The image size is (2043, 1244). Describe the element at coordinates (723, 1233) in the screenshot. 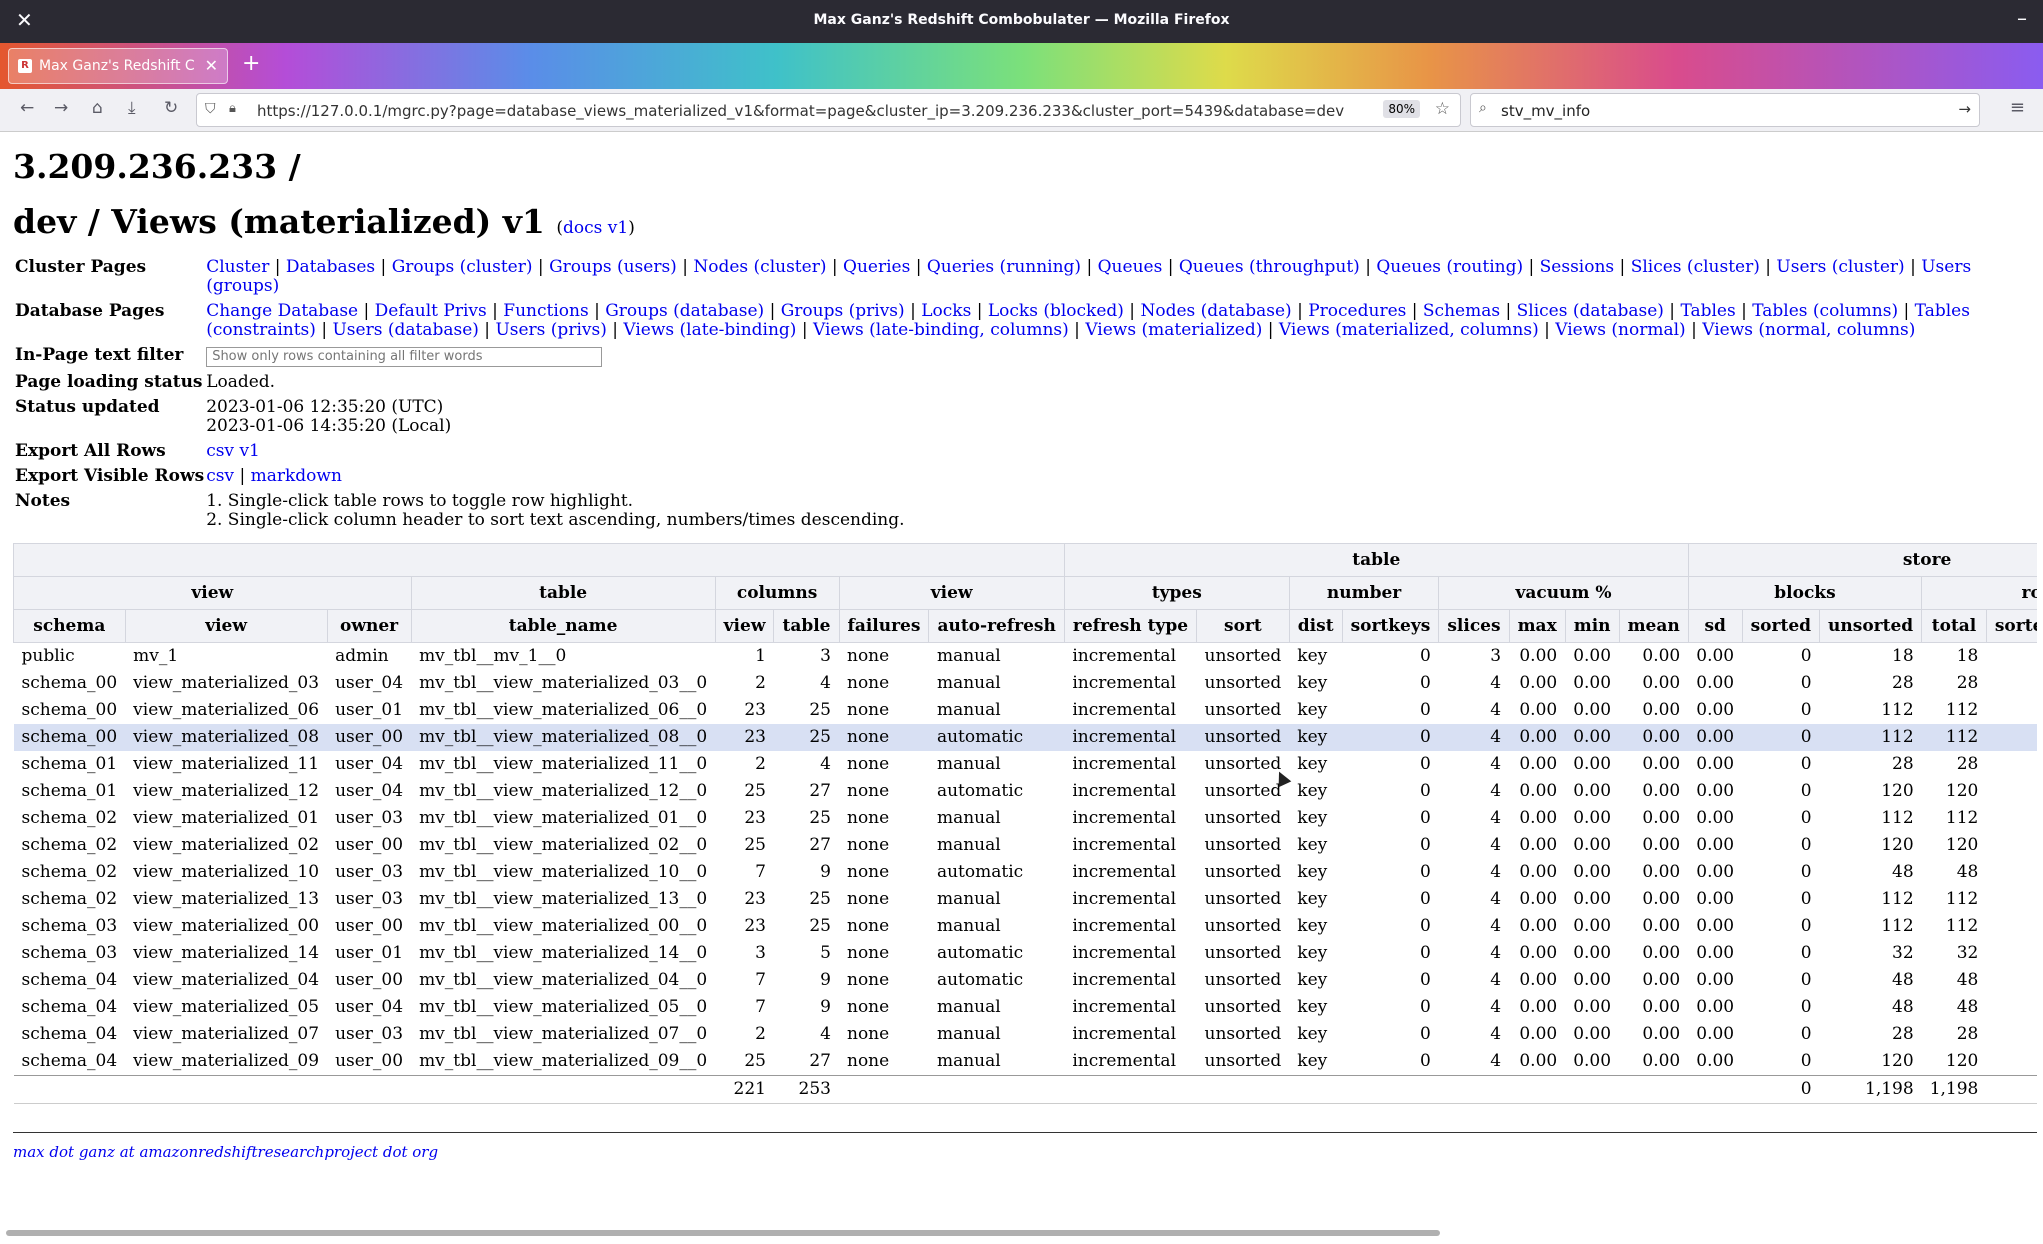

I see `horizontal-scrollbar` at that location.